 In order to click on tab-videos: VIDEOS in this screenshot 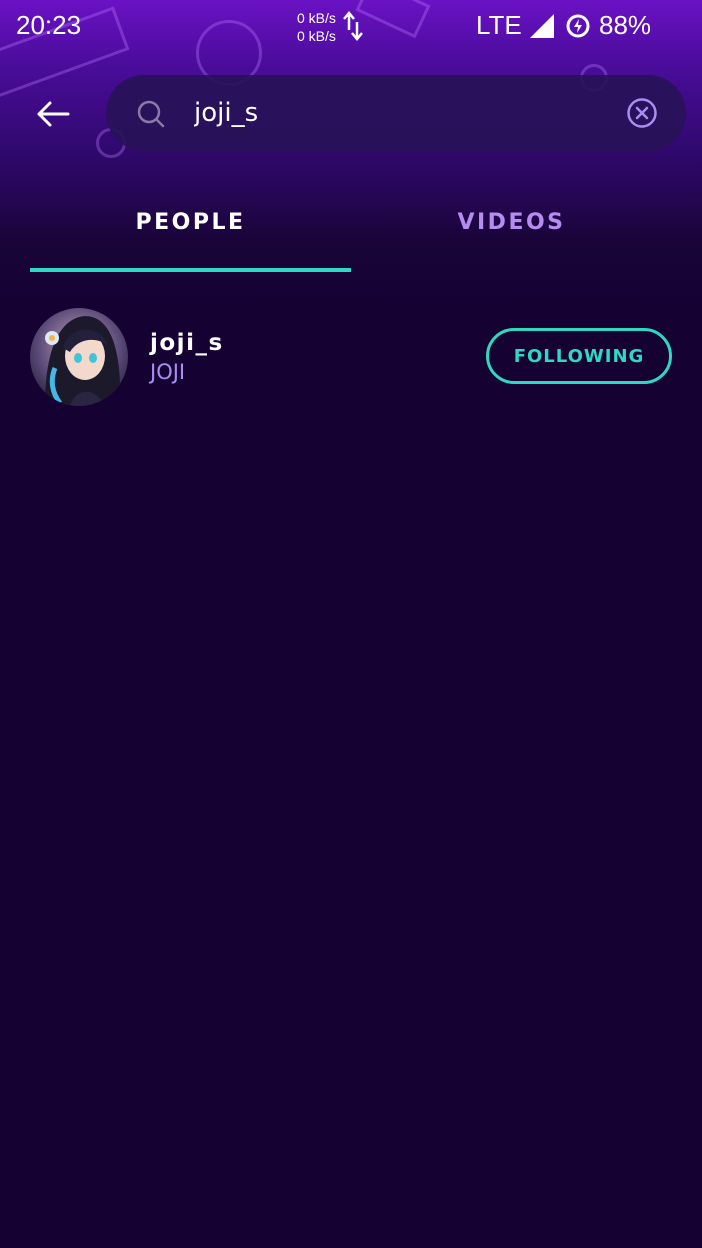, I will do `click(511, 231)`.